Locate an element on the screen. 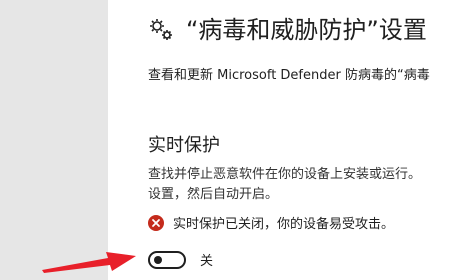 This screenshot has width=457, height=280. status-text: 实时保护已关闭，你的设备易受攻击。 is located at coordinates (284, 224).